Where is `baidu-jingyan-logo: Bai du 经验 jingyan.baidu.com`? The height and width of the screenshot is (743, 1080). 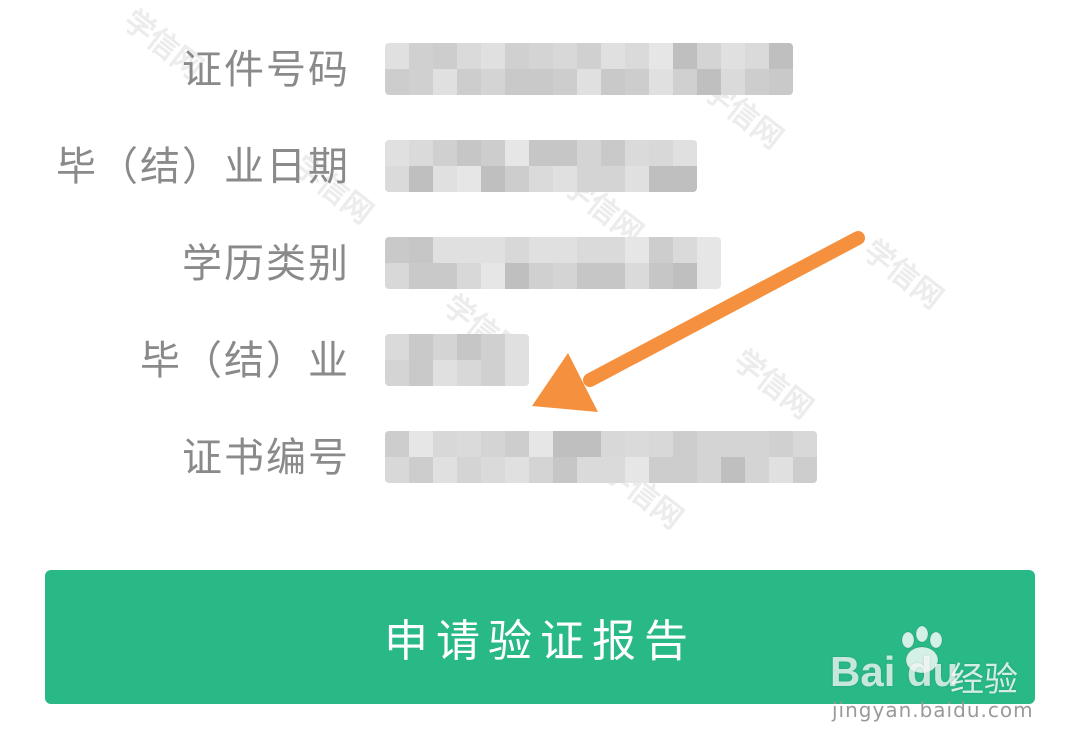
baidu-jingyan-logo: Bai du 经验 jingyan.baidu.com is located at coordinates (931, 672).